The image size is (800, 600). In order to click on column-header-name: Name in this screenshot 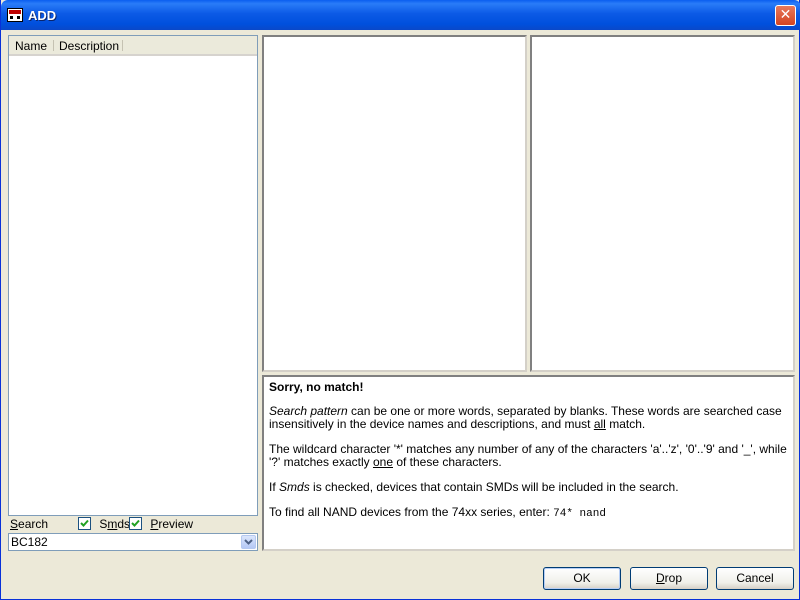, I will do `click(31, 46)`.